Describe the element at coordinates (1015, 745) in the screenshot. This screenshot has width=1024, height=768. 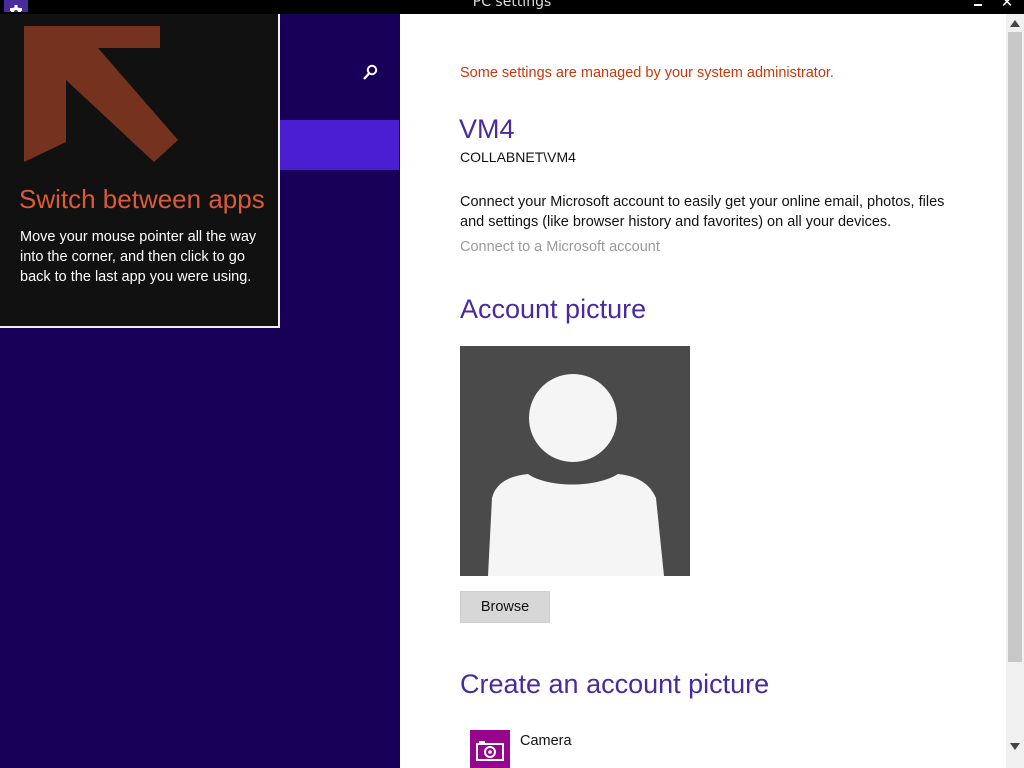
I see `scroll-down-arrow-icon` at that location.